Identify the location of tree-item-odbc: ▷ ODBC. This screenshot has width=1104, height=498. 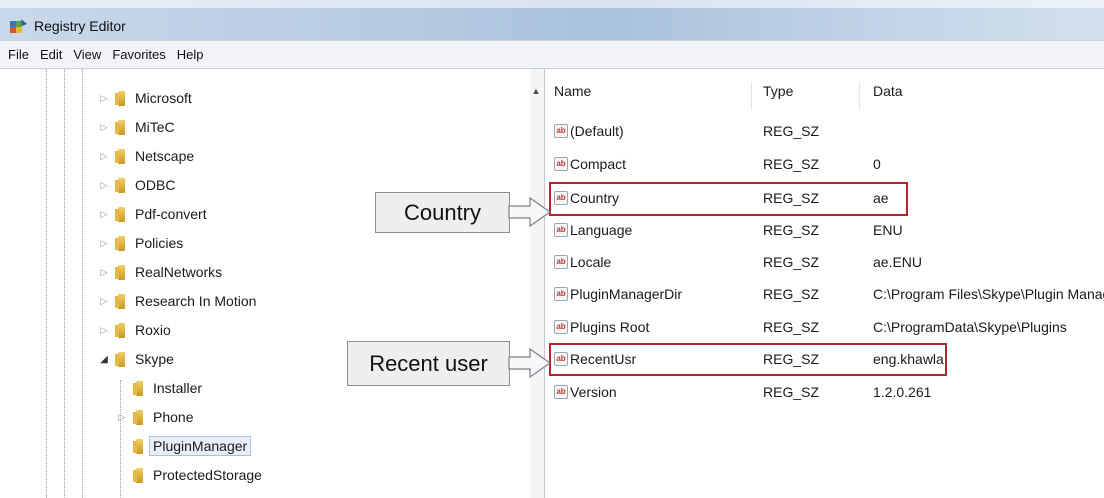
(135, 185).